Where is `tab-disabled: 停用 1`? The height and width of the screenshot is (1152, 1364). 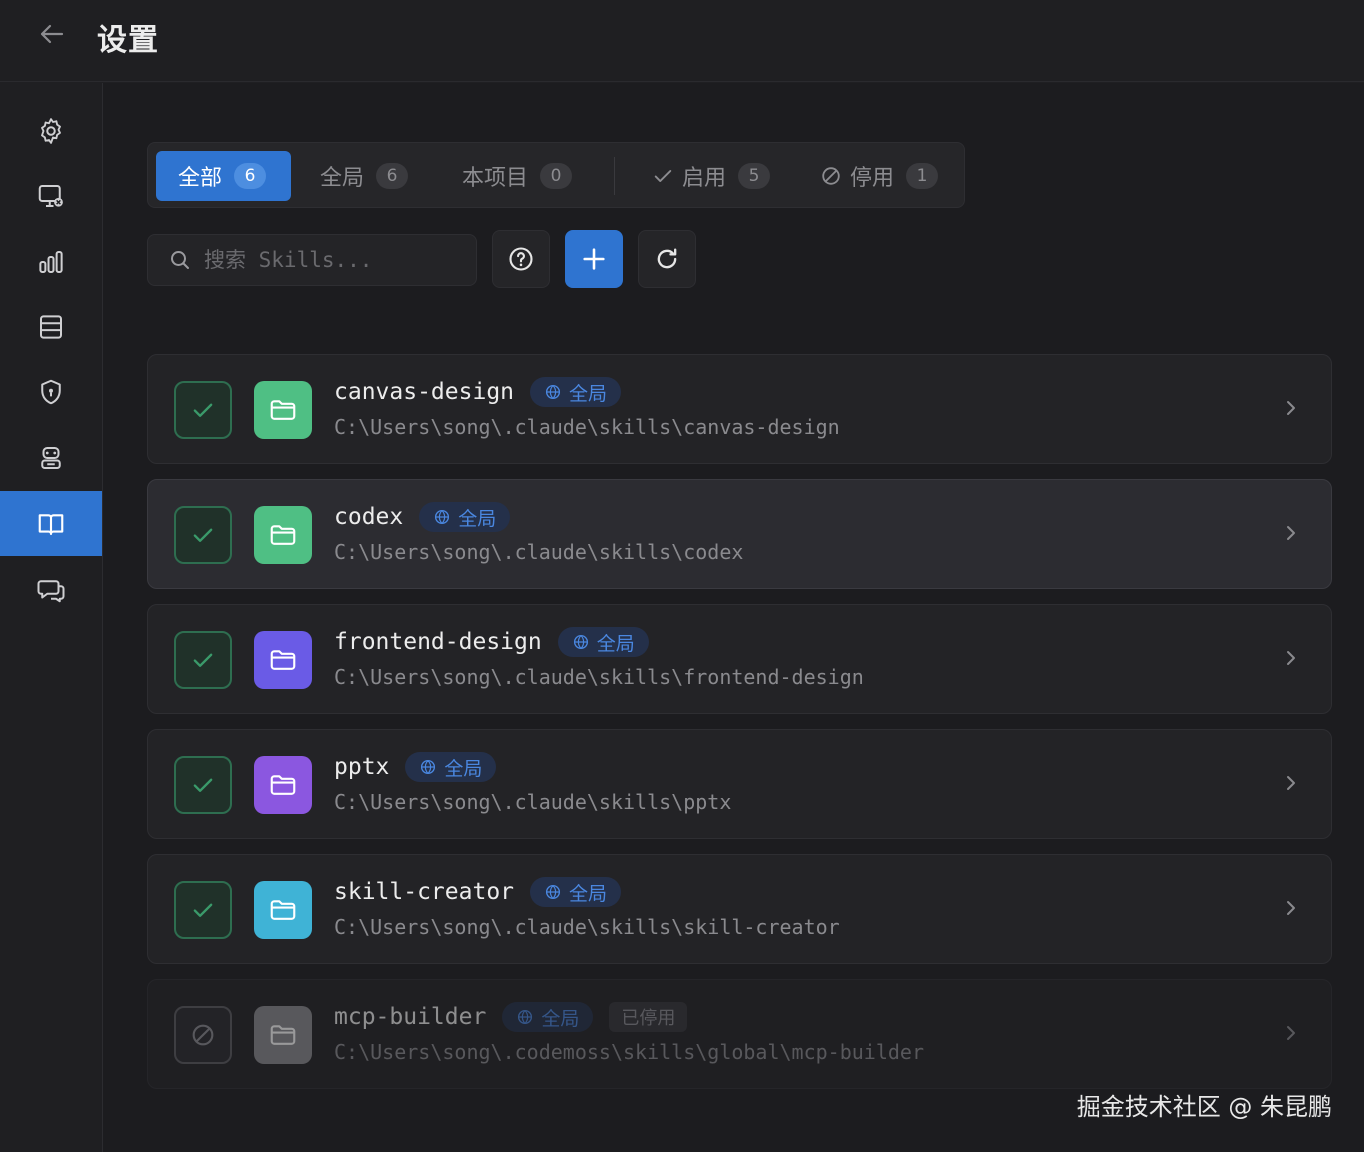
tab-disabled: 停用 1 is located at coordinates (873, 176).